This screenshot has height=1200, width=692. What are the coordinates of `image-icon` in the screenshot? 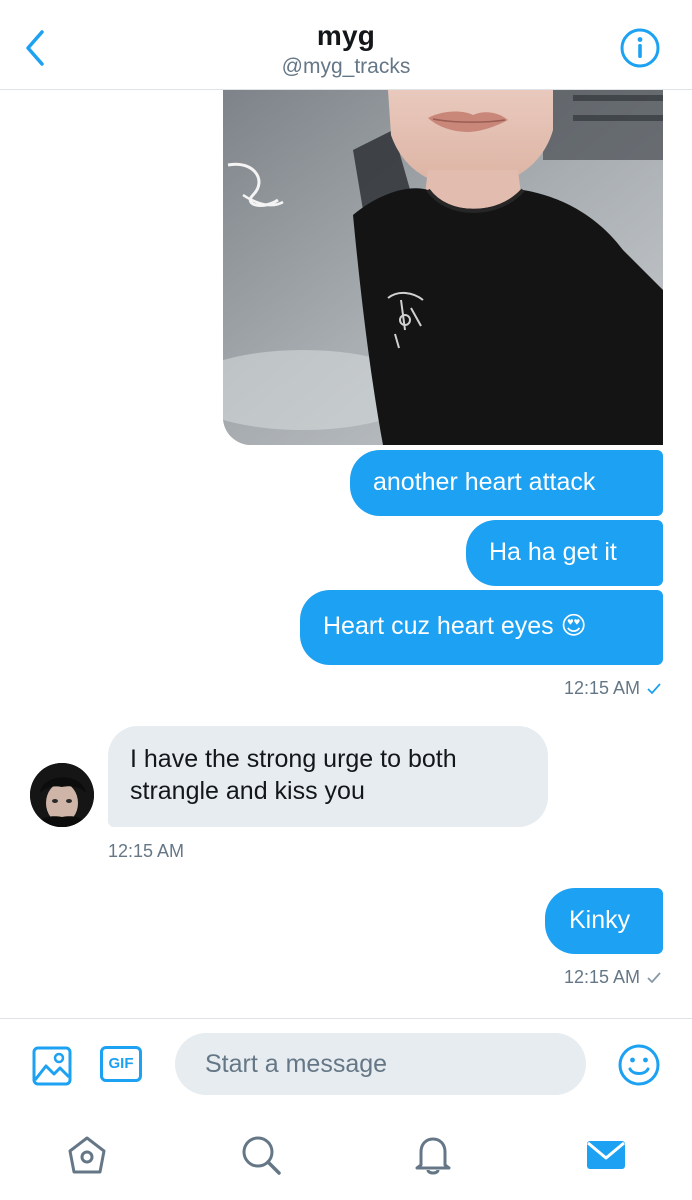 It's located at (52, 1066).